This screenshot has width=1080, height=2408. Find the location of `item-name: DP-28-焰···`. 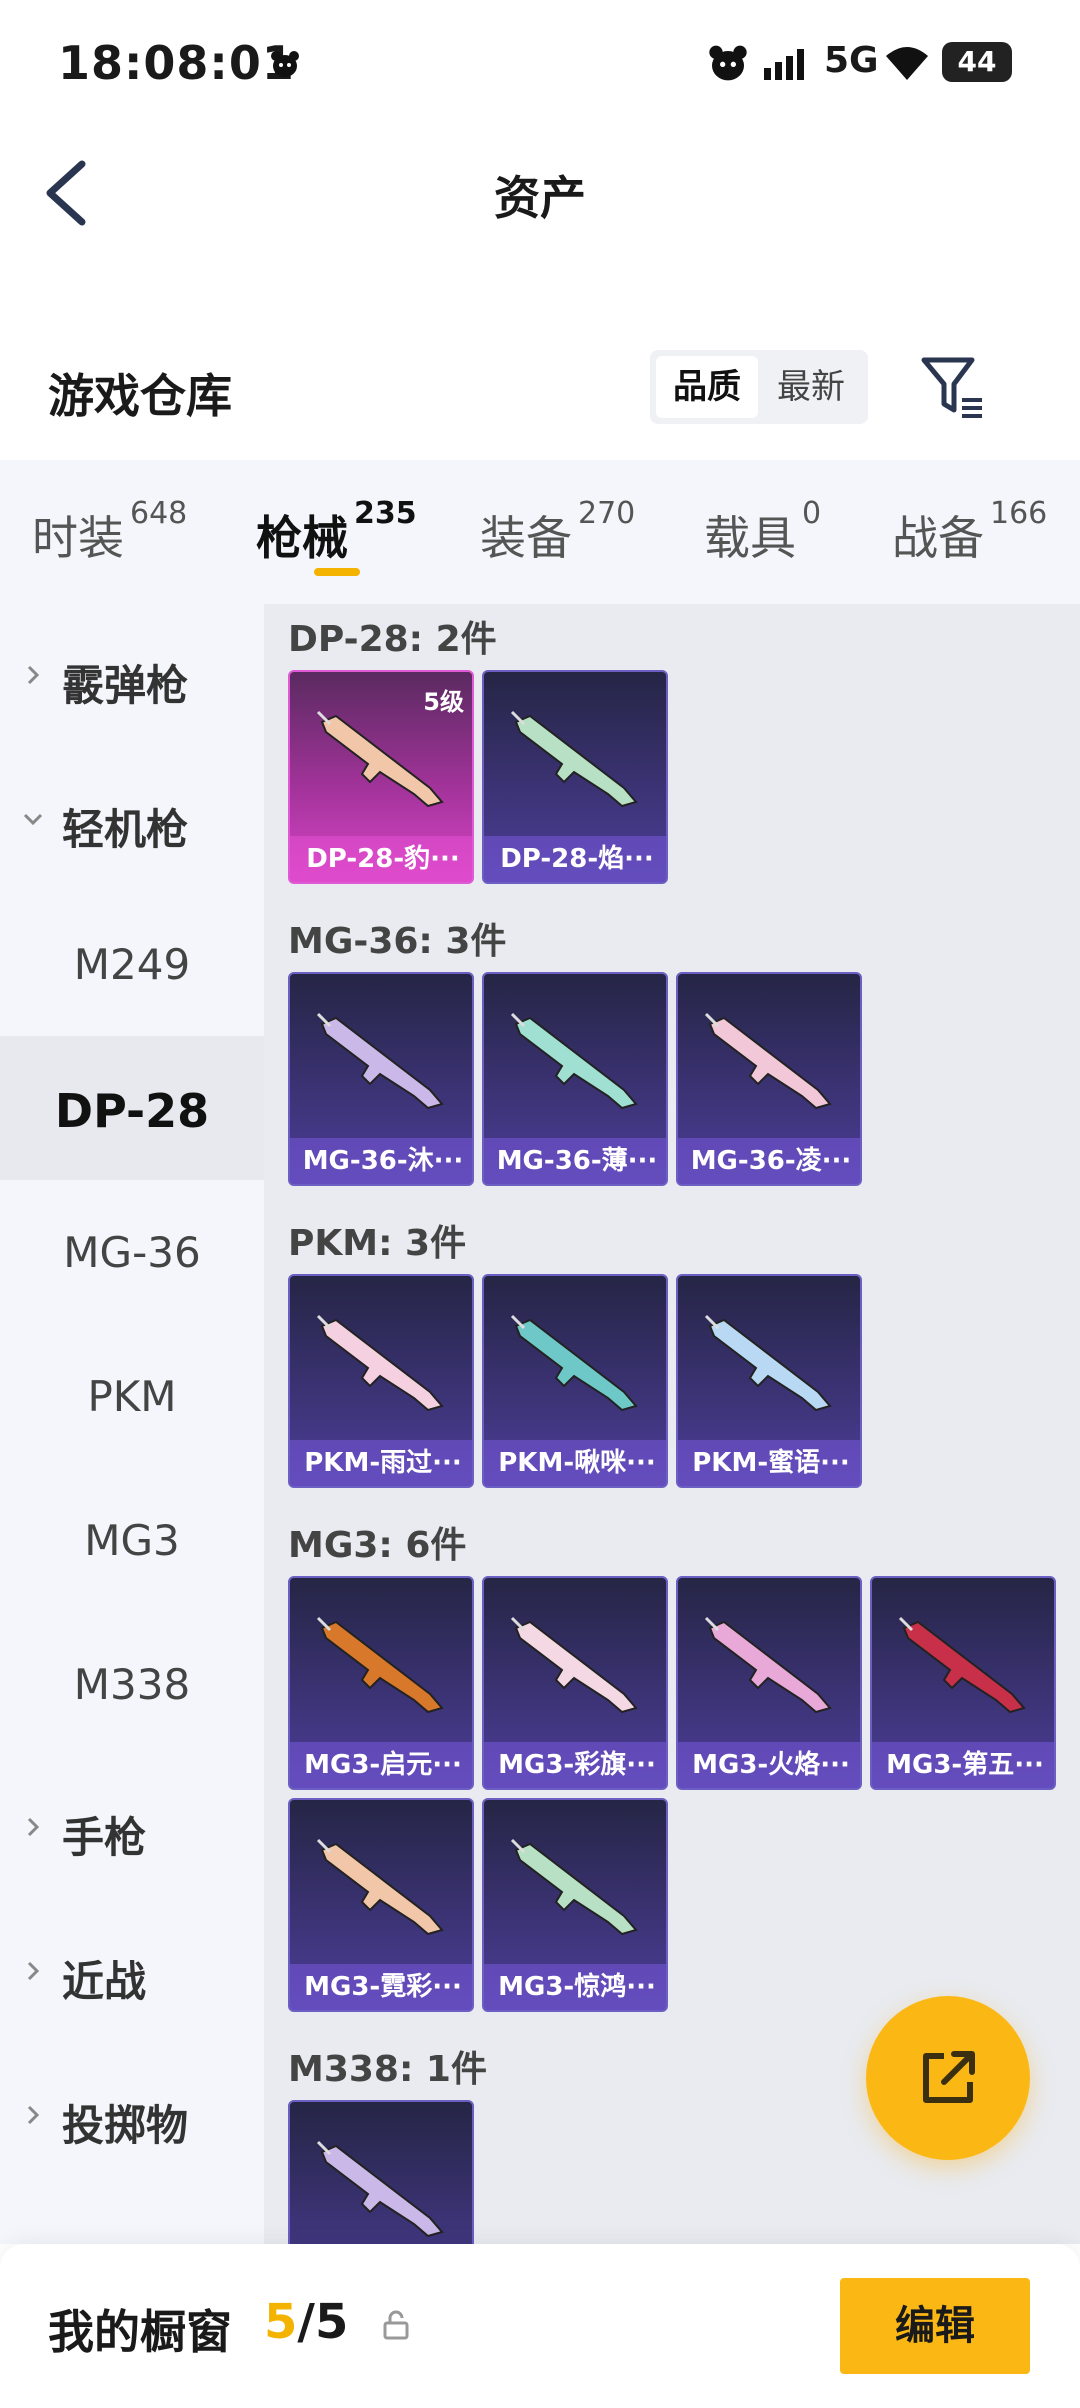

item-name: DP-28-焰··· is located at coordinates (575, 859).